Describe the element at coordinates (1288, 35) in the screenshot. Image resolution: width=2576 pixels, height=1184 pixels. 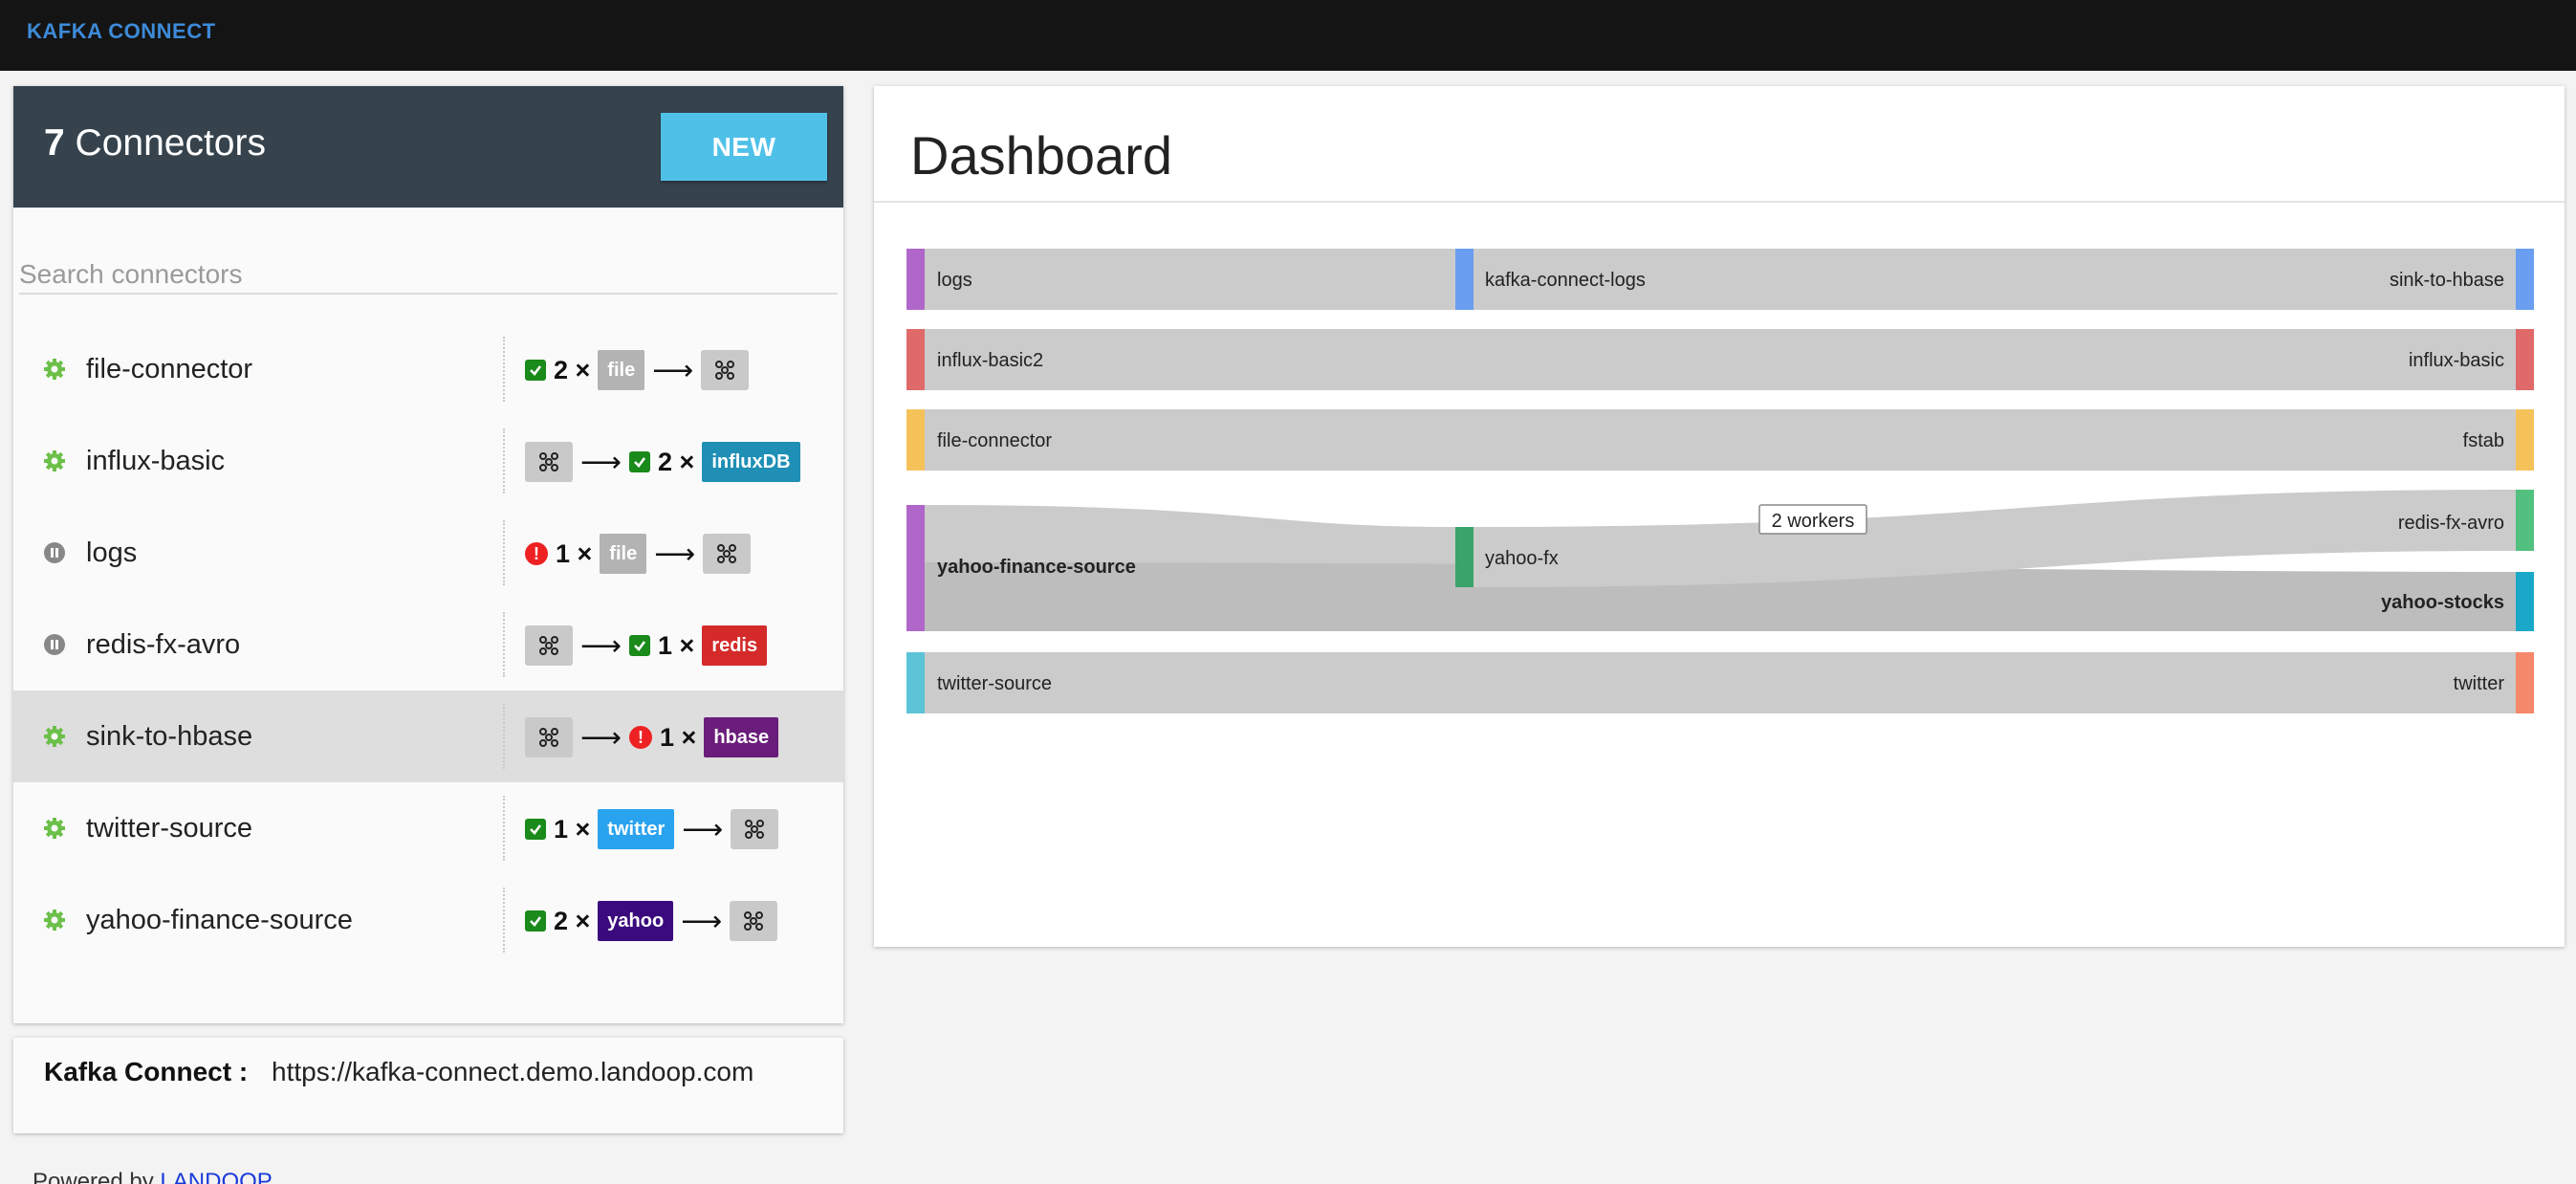
I see `top-navbar: KAFKA CONNECT` at that location.